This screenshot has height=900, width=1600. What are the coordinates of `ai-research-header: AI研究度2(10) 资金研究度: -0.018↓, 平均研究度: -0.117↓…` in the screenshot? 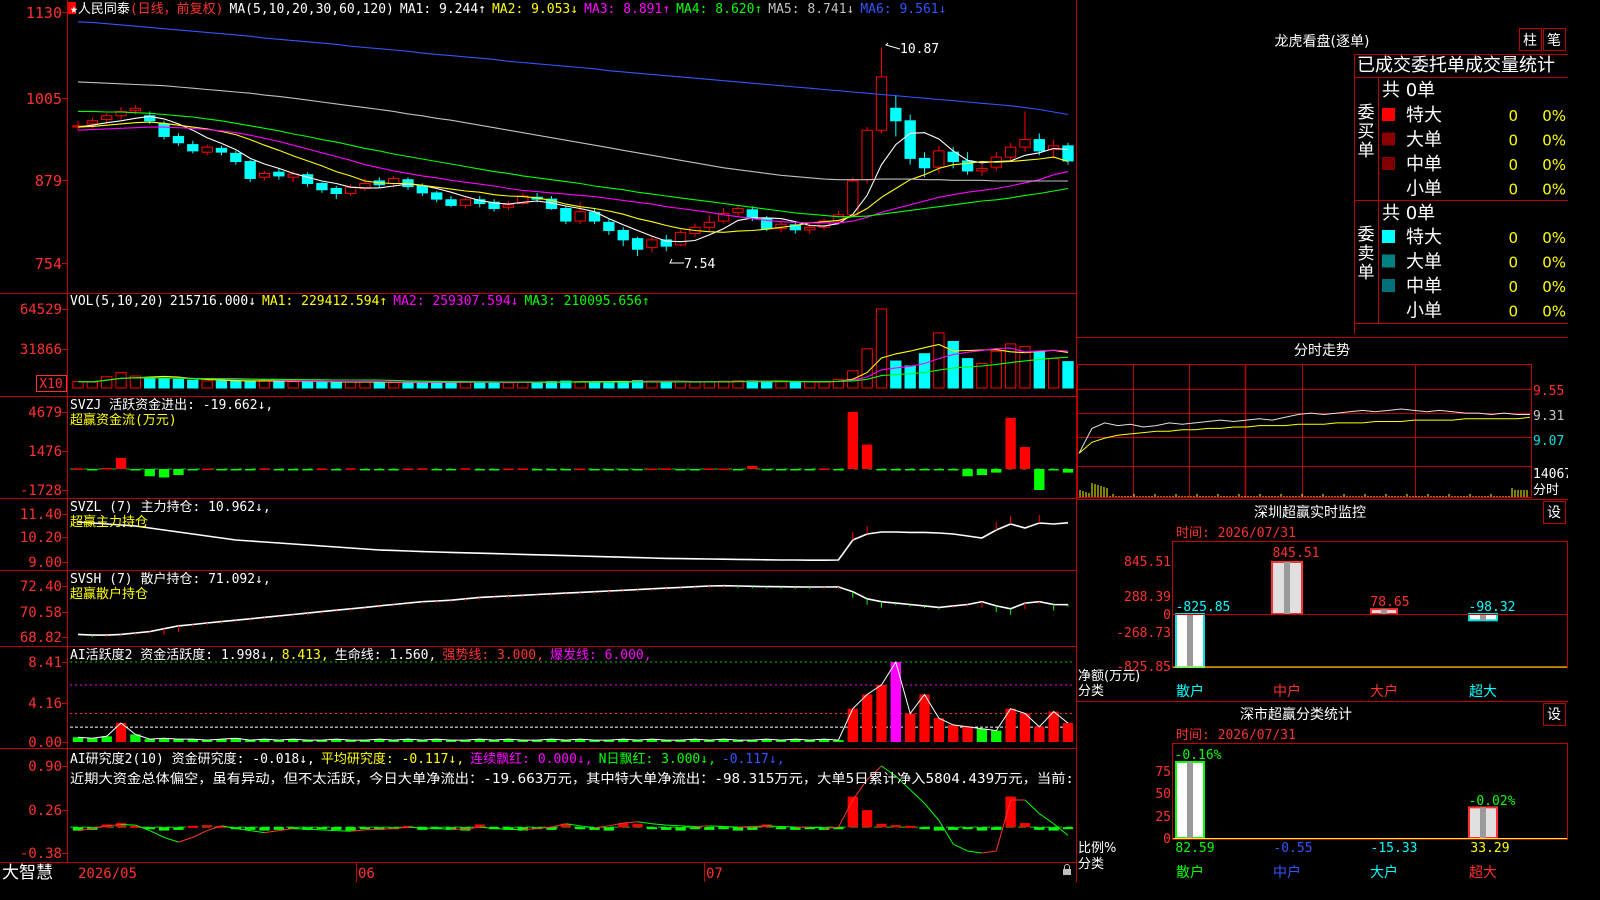 It's located at (427, 759).